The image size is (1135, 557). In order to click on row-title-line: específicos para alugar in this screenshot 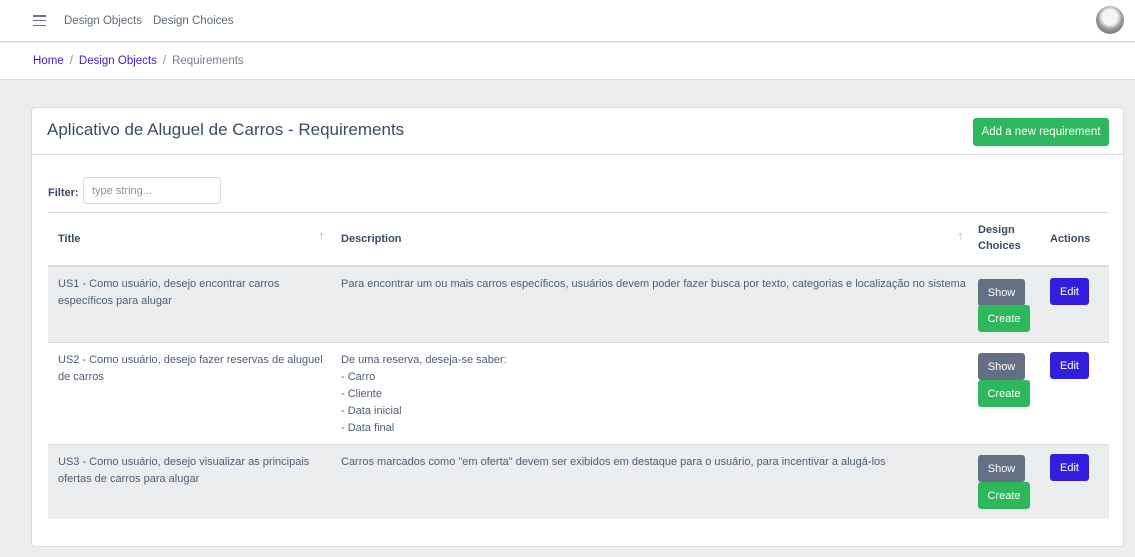, I will do `click(115, 301)`.